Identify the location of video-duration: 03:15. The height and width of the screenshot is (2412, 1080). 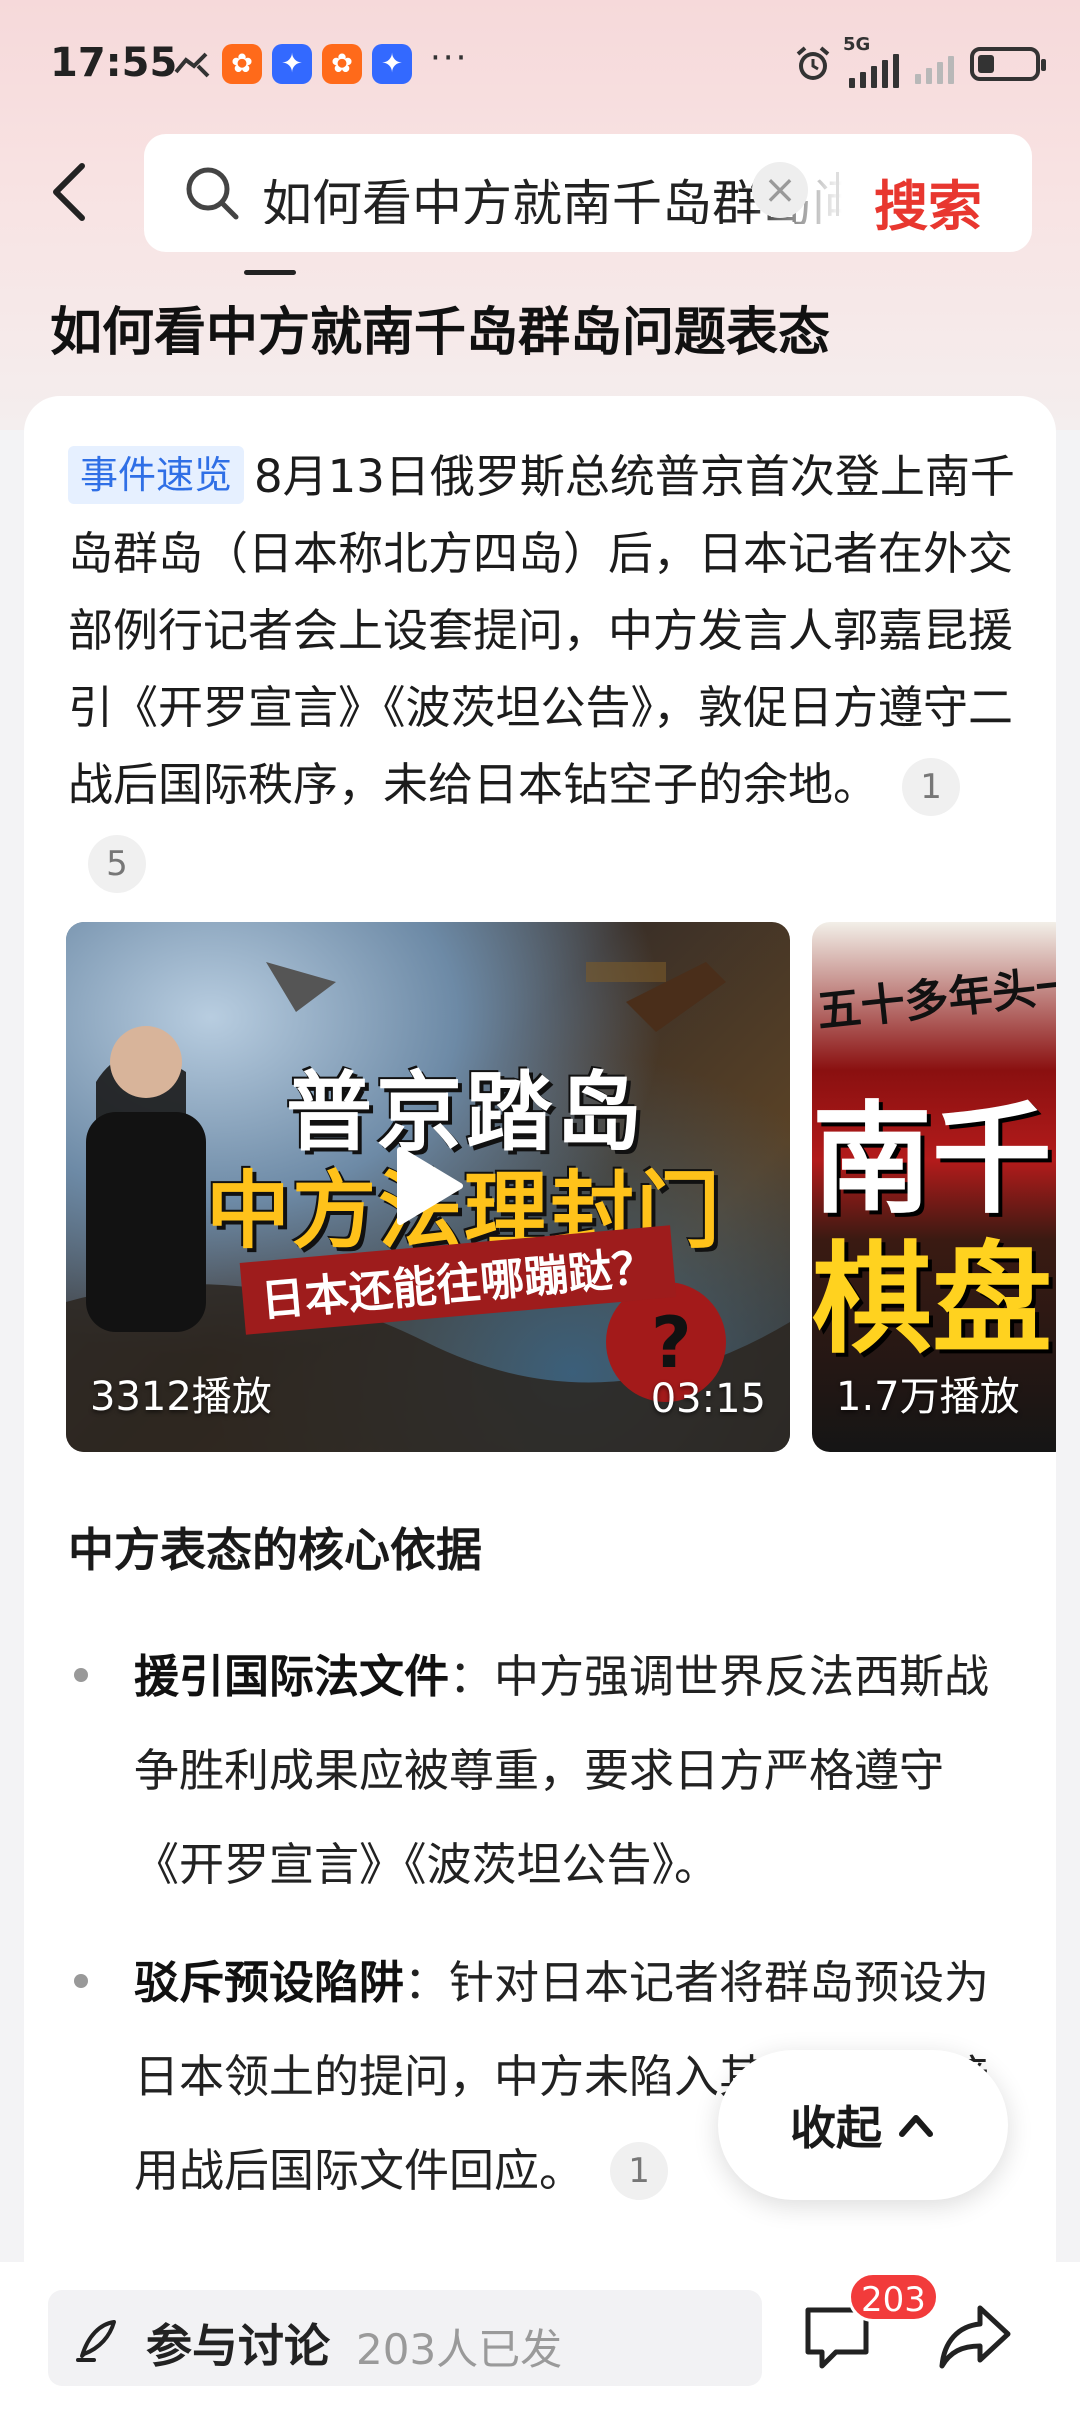
(708, 1399).